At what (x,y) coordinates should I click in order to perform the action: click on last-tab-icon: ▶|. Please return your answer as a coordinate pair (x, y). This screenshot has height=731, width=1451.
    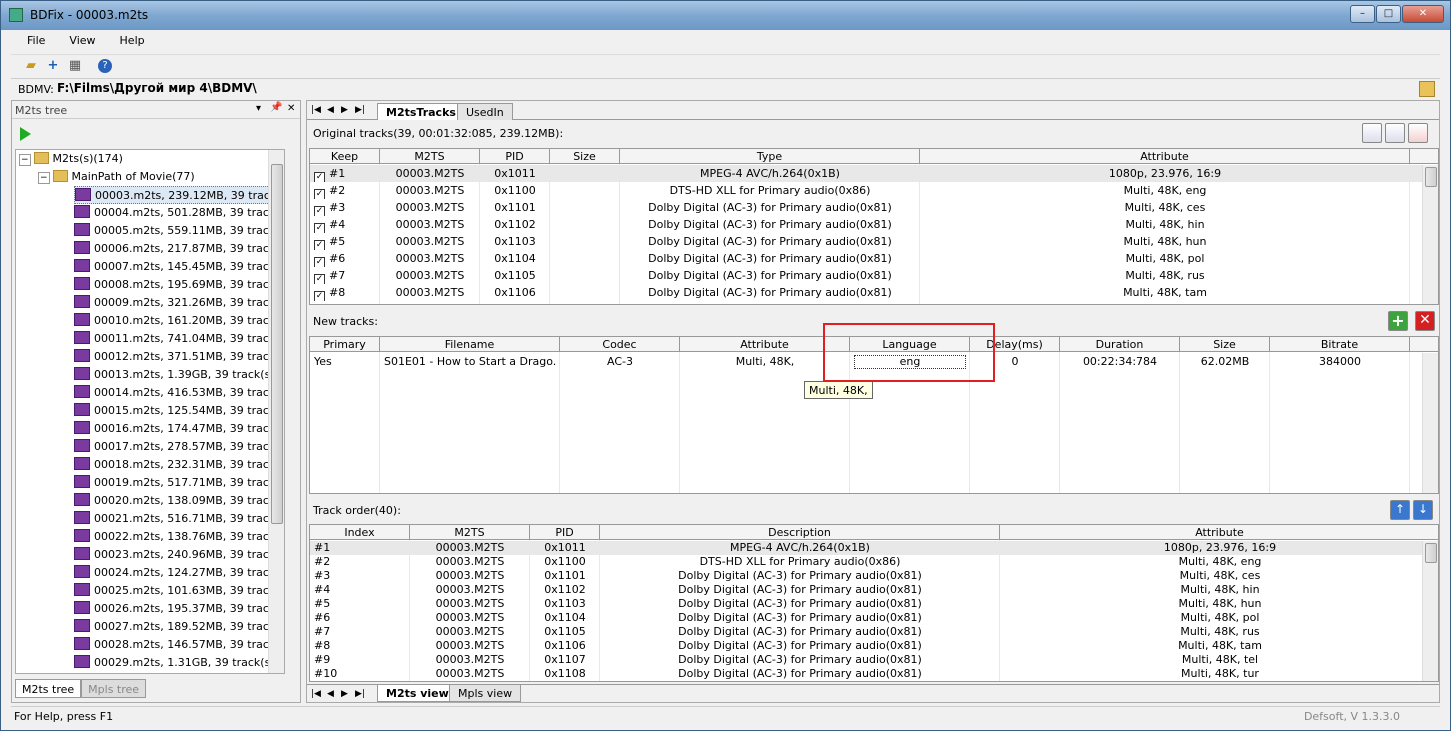
    Looking at the image, I should click on (360, 110).